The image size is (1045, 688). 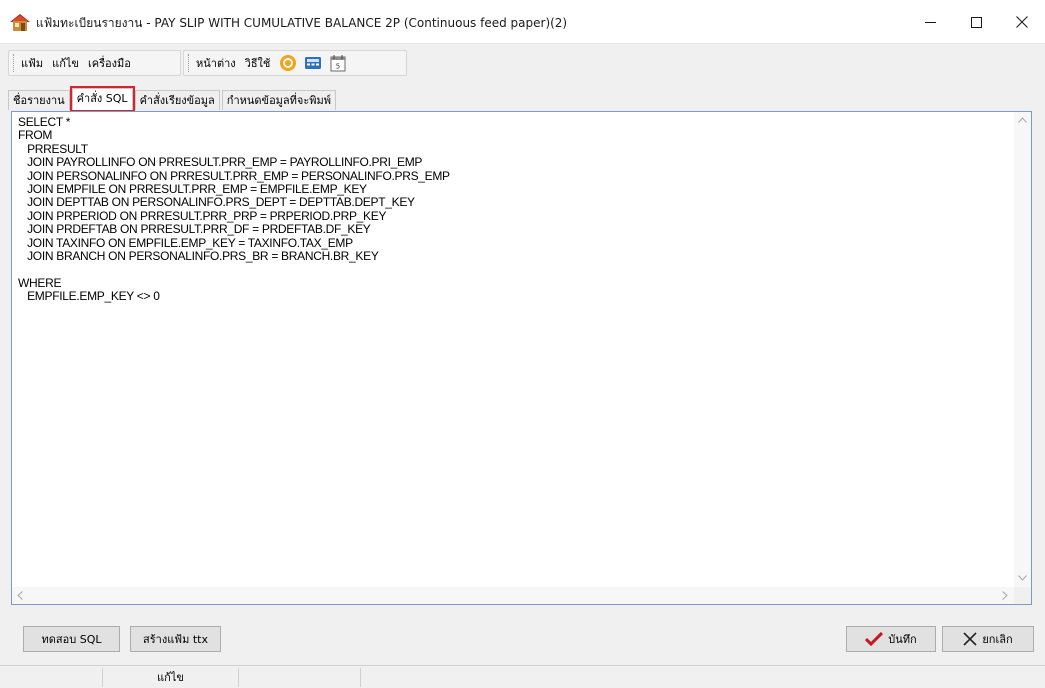 I want to click on status-bar: แก้ไข, so click(x=522, y=676).